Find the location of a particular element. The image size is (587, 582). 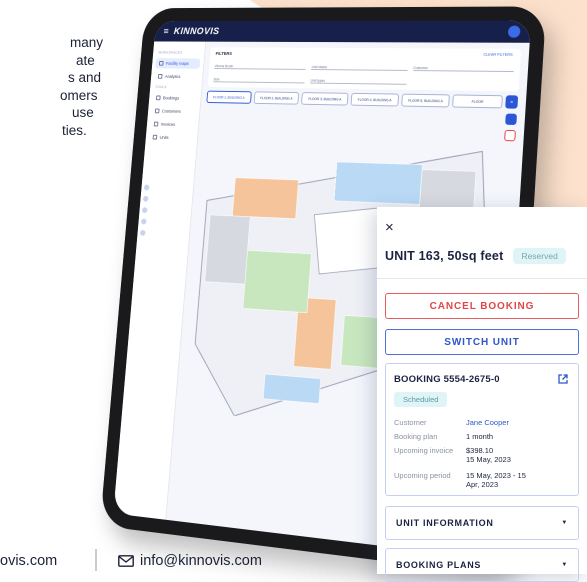

filters-title: FILTERS is located at coordinates (224, 53).